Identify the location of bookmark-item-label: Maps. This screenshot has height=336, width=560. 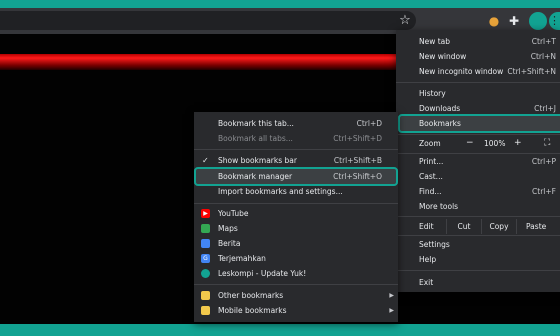
(228, 228).